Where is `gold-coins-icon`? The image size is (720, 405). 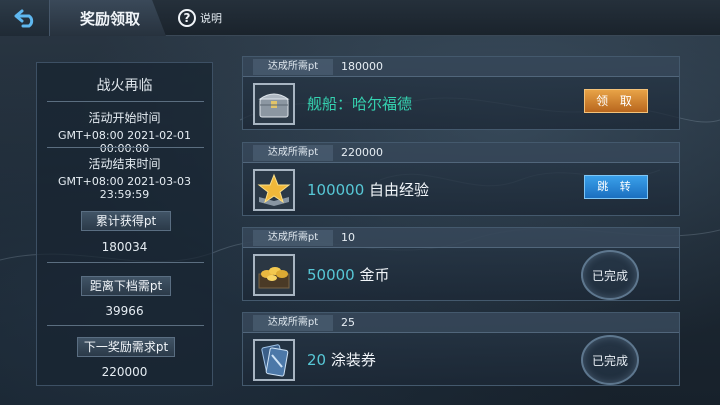
gold-coins-icon is located at coordinates (274, 275).